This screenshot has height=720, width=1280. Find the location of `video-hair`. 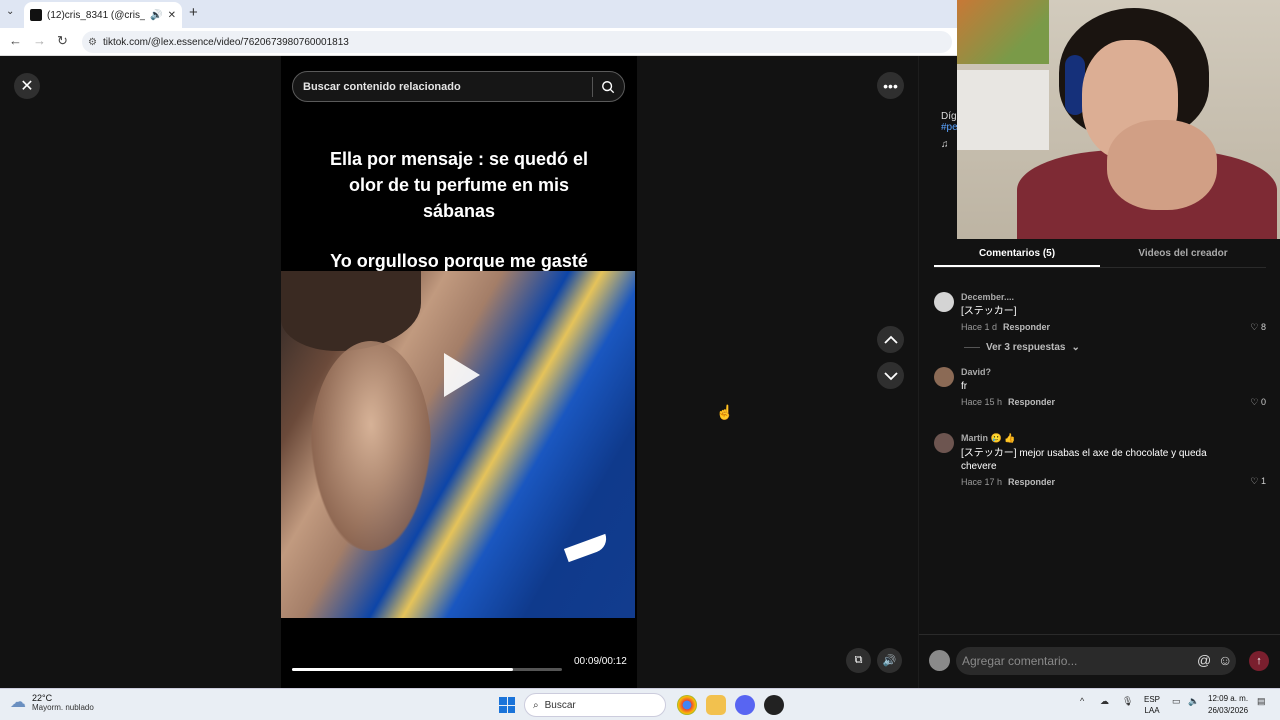

video-hair is located at coordinates (351, 311).